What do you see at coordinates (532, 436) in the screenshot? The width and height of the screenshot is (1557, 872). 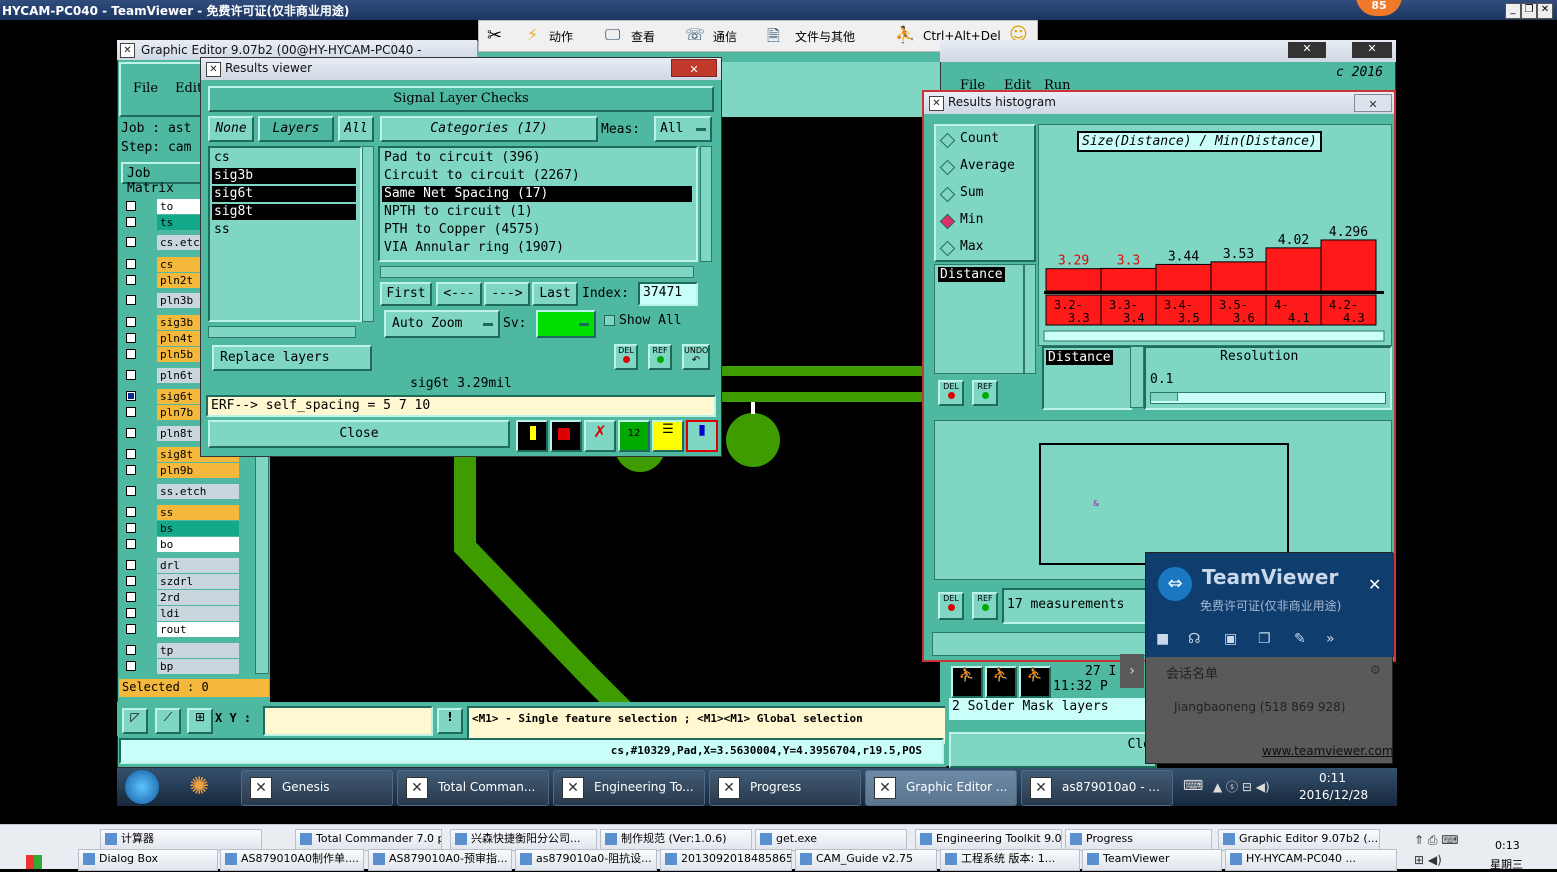 I see `chart-up-icon` at bounding box center [532, 436].